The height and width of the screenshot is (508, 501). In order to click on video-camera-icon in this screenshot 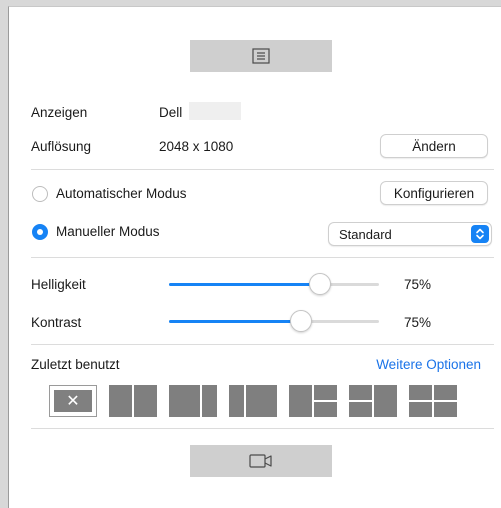, I will do `click(260, 461)`.